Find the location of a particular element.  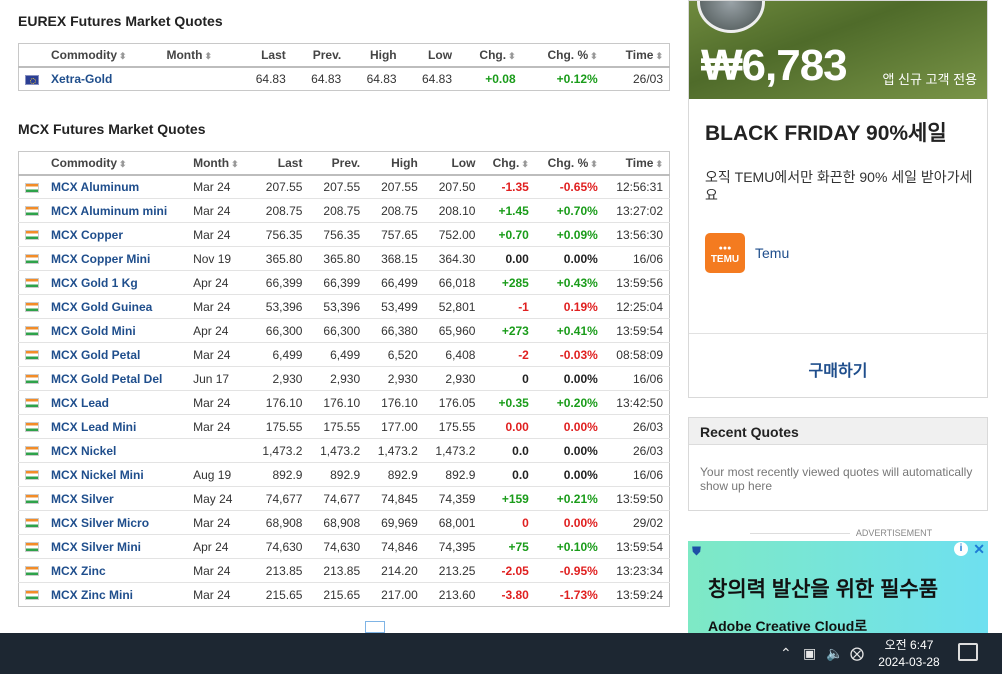

commodity-link: MCX Zinc is located at coordinates (116, 570).